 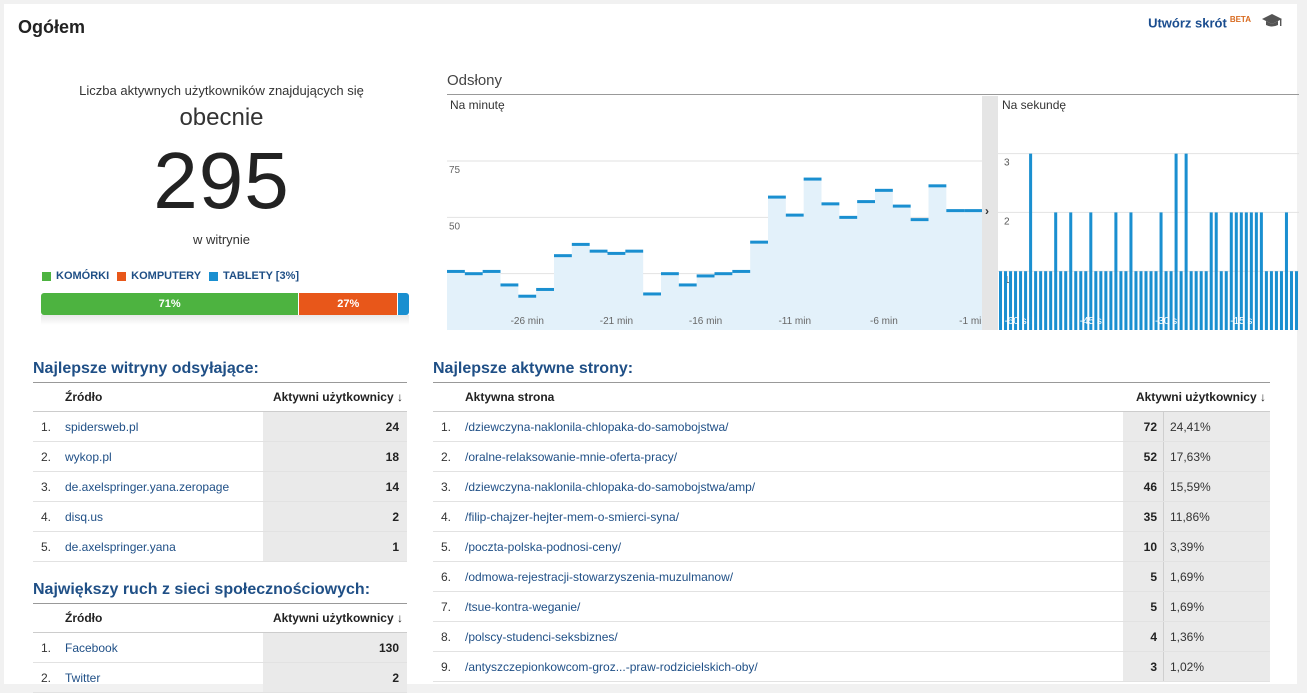 What do you see at coordinates (164, 618) in the screenshot?
I see `source-column-header: Źródło` at bounding box center [164, 618].